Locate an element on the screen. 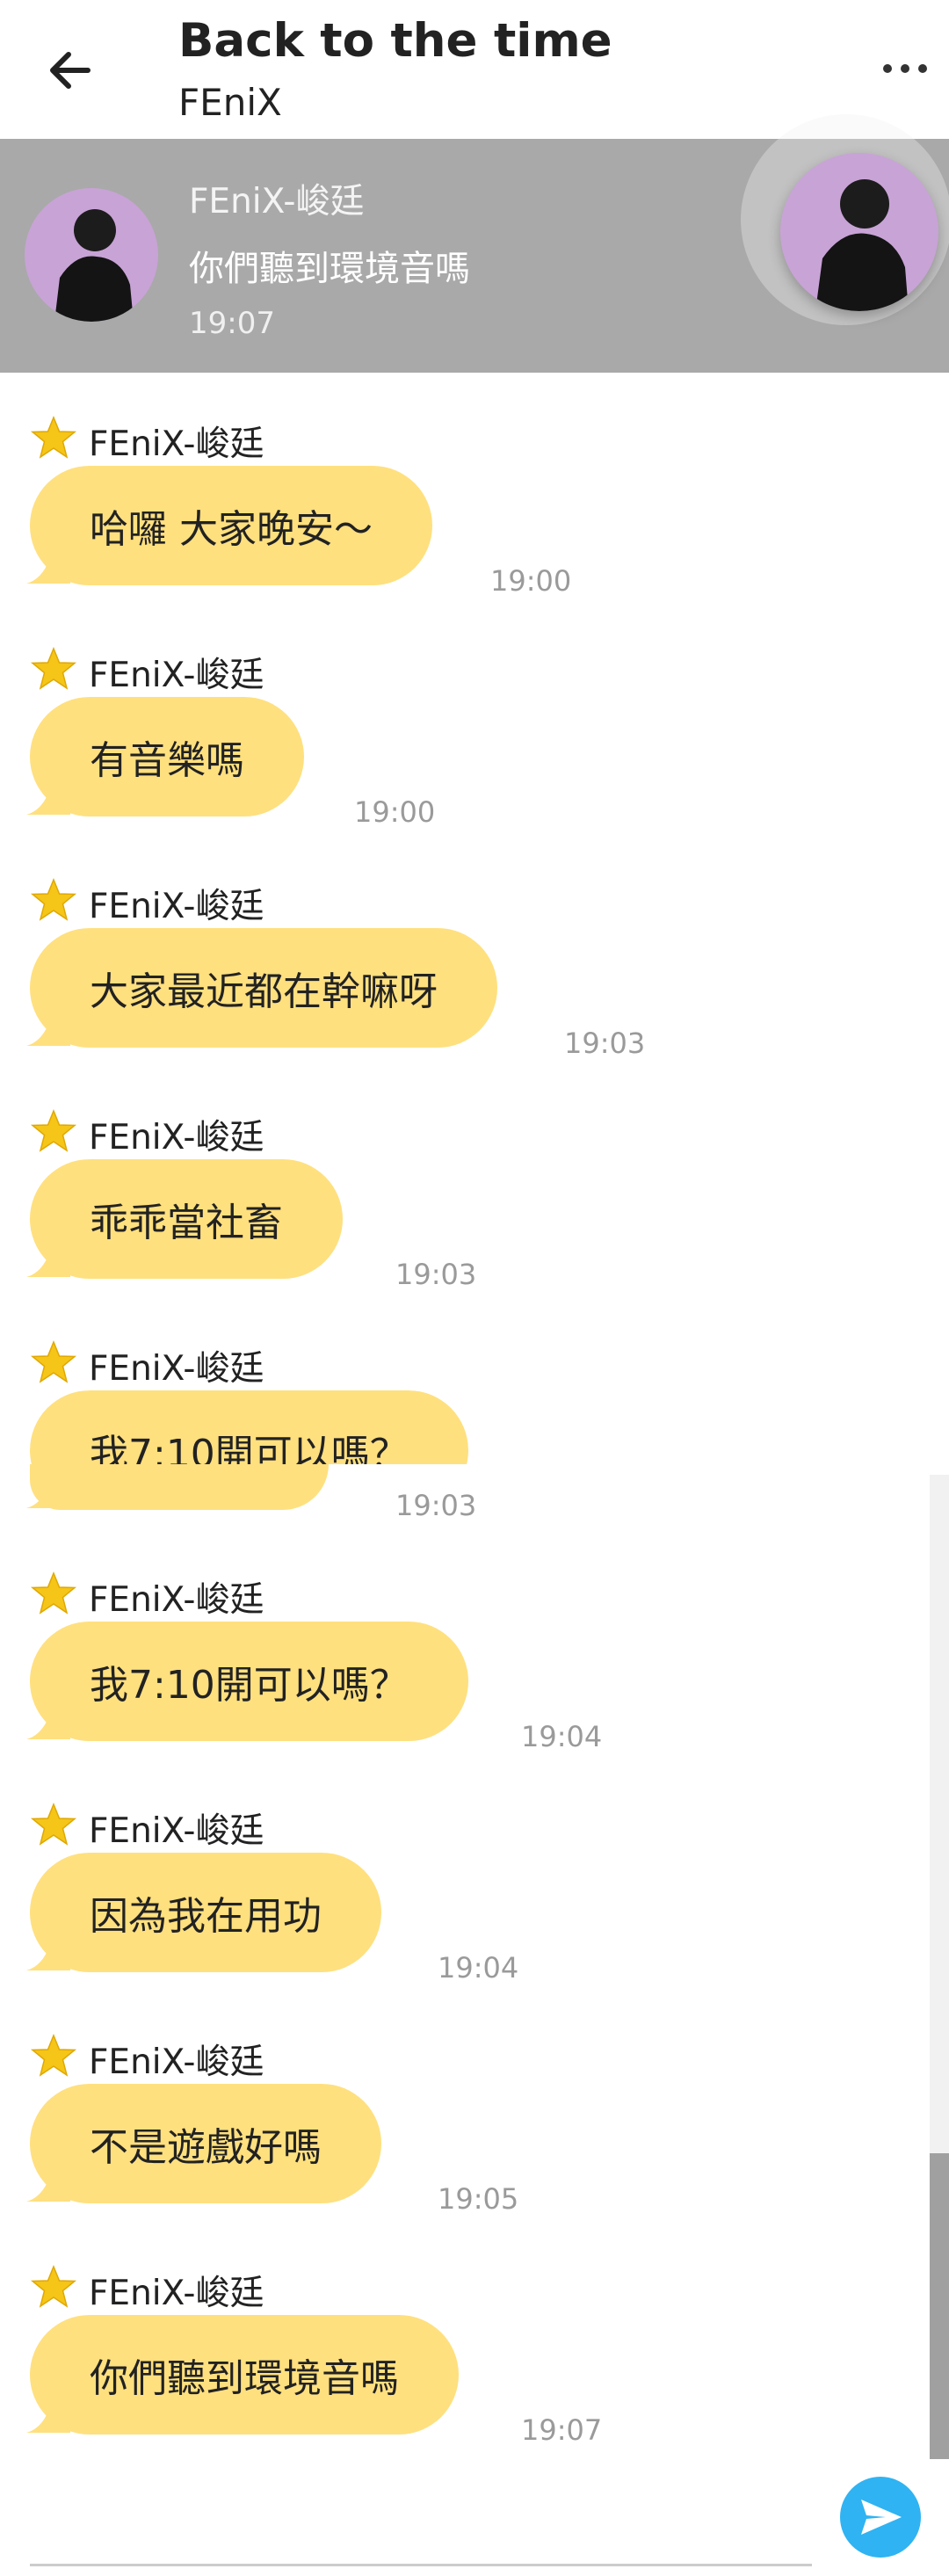  glitch-bubble-lower is located at coordinates (179, 1487).